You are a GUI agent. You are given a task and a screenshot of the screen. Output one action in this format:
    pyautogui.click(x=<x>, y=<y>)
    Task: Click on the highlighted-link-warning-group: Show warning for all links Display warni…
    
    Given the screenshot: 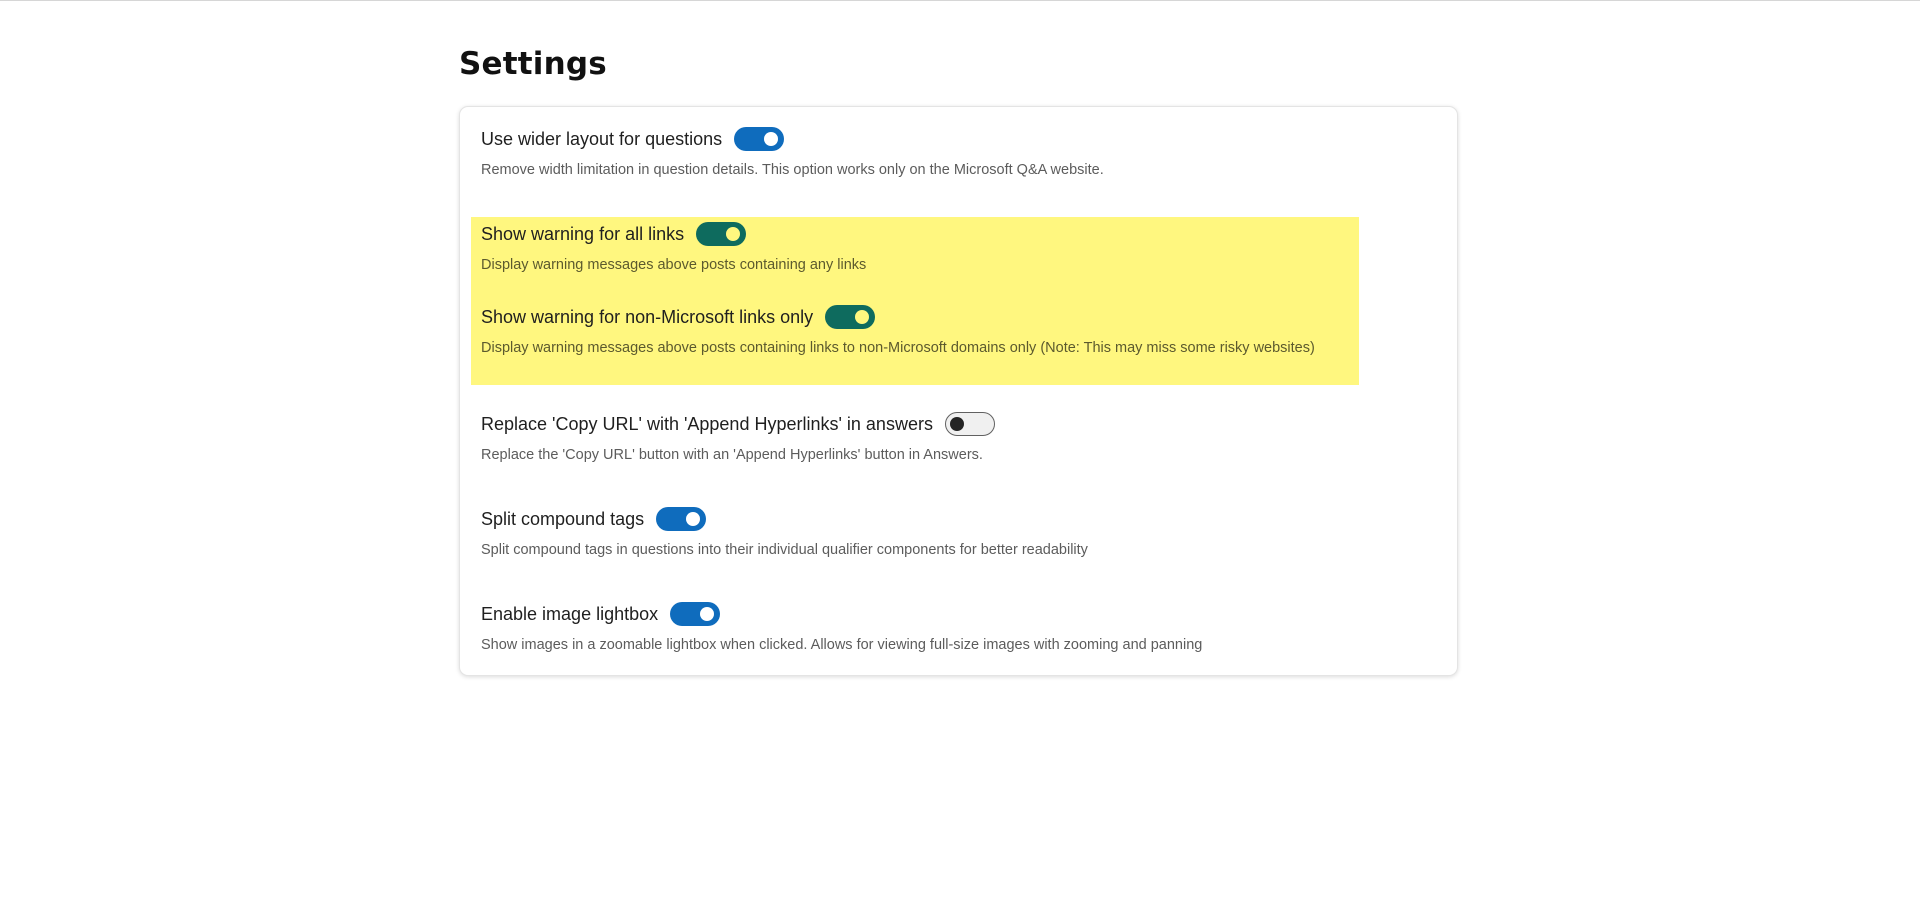 What is the action you would take?
    pyautogui.click(x=915, y=301)
    